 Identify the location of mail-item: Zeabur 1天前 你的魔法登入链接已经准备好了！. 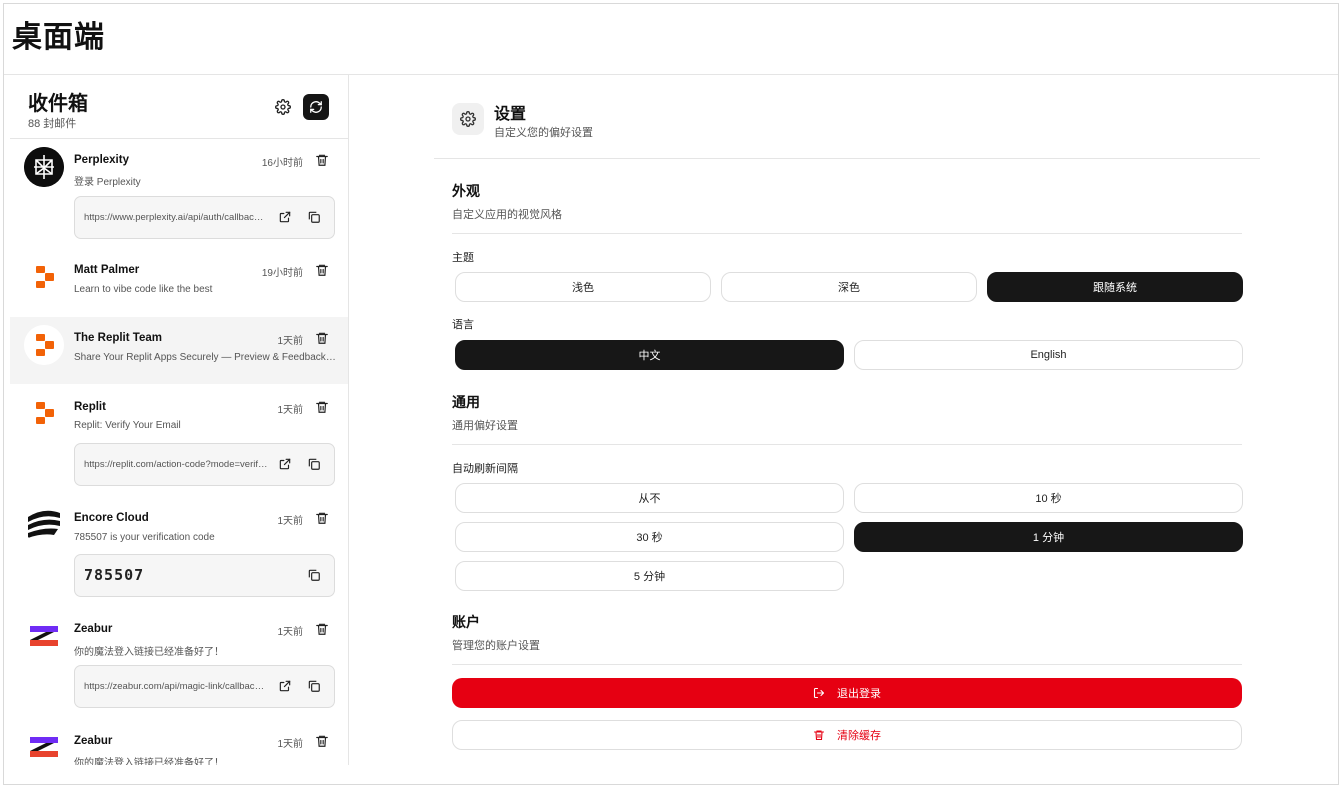
(179, 741).